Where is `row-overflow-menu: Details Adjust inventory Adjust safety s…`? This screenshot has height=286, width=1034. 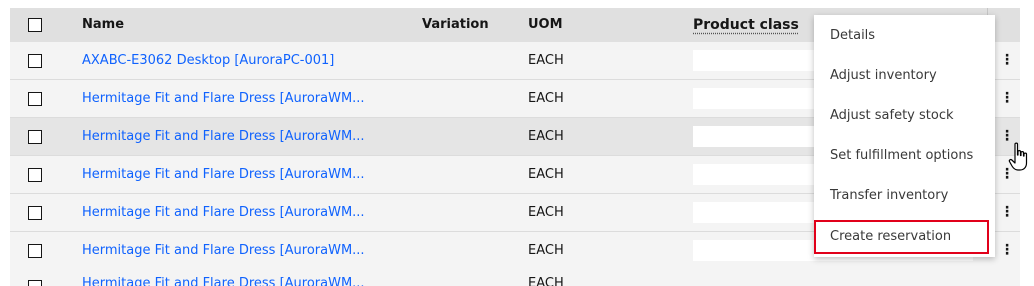
row-overflow-menu: Details Adjust inventory Adjust safety s… is located at coordinates (904, 136).